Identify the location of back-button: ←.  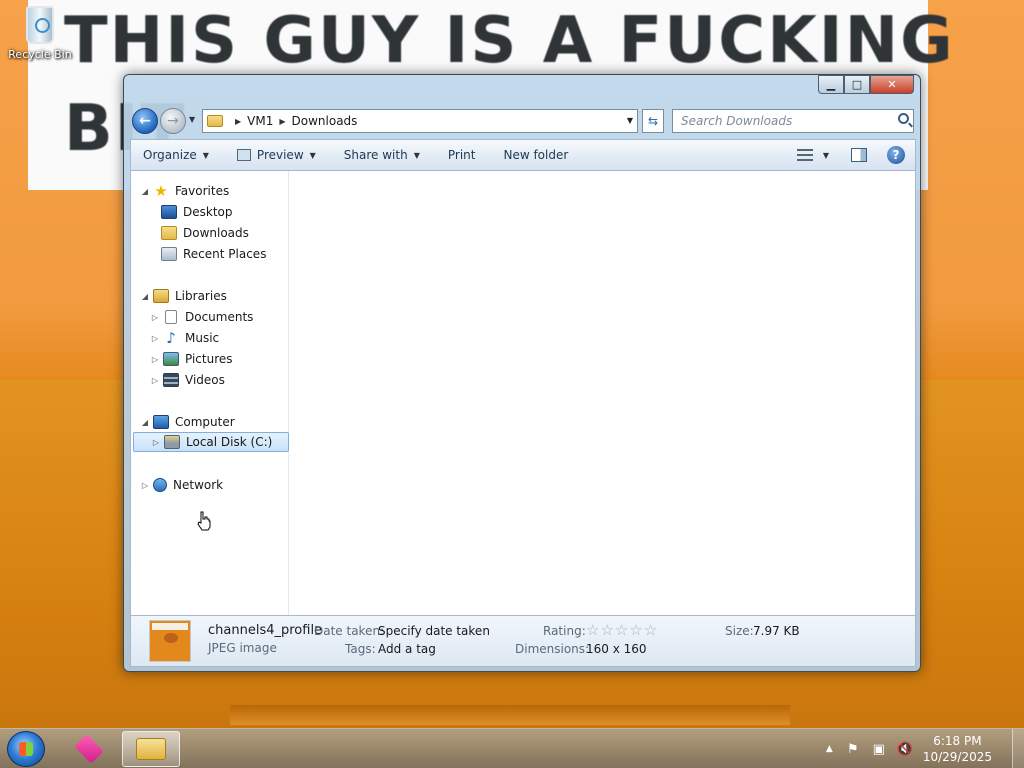
(145, 121).